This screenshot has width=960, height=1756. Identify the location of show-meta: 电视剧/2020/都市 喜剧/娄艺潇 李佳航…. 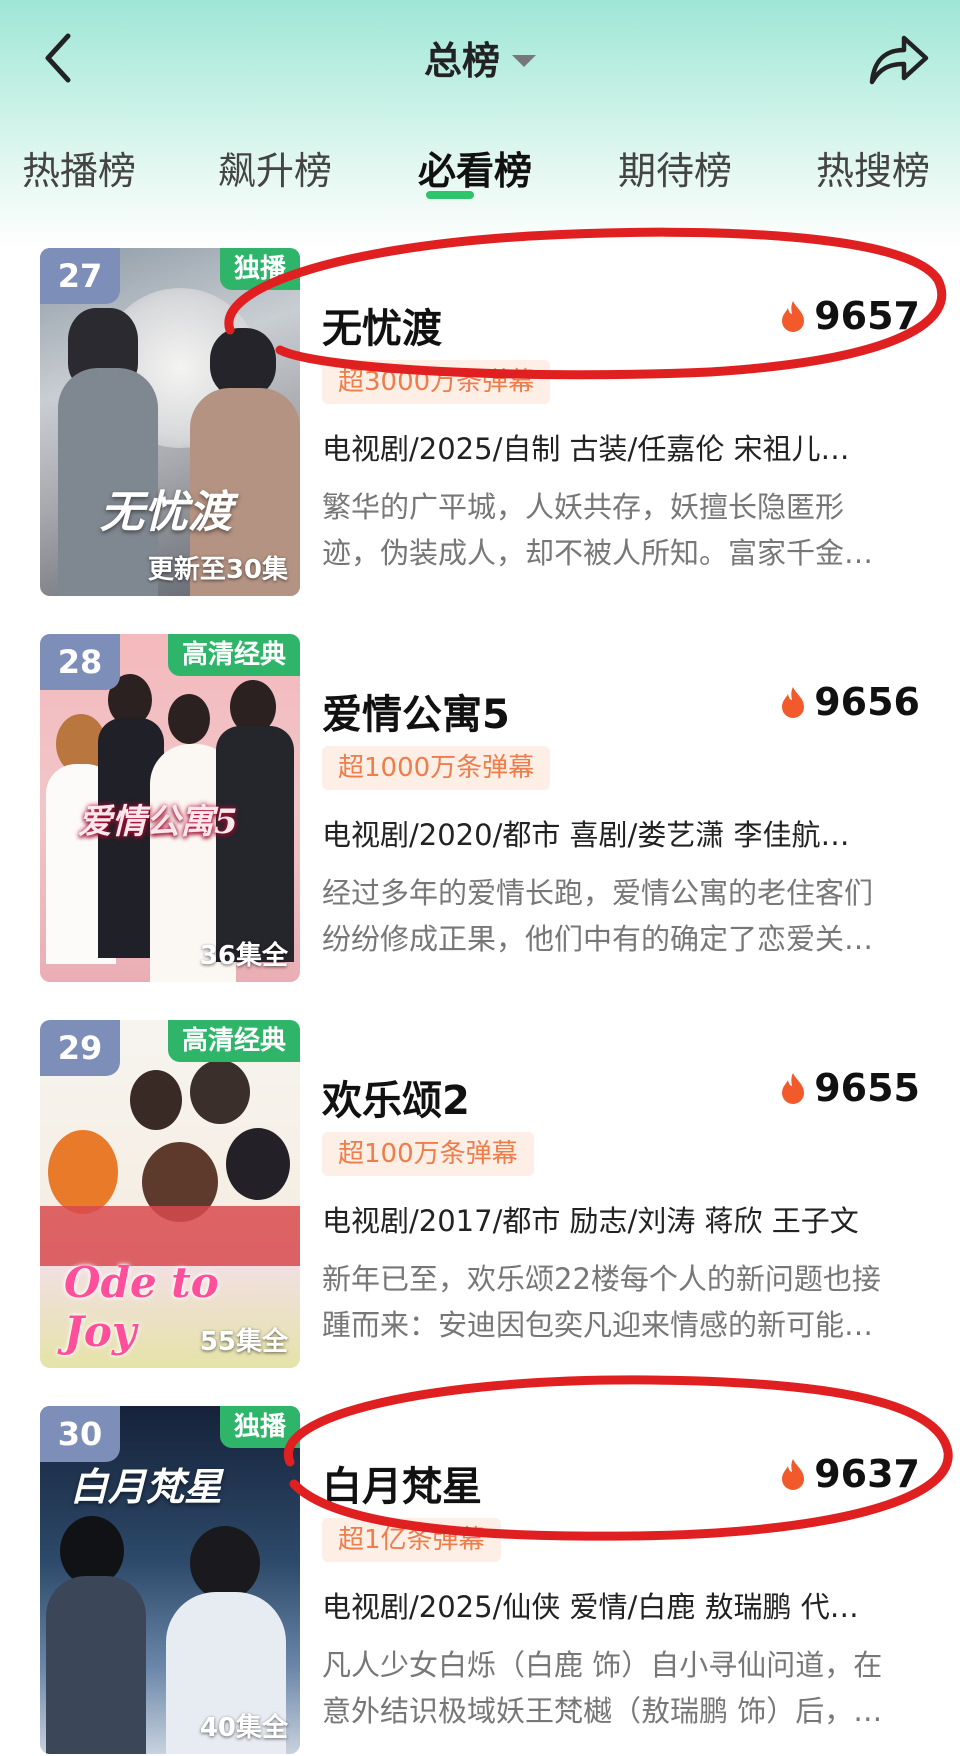
(586, 835).